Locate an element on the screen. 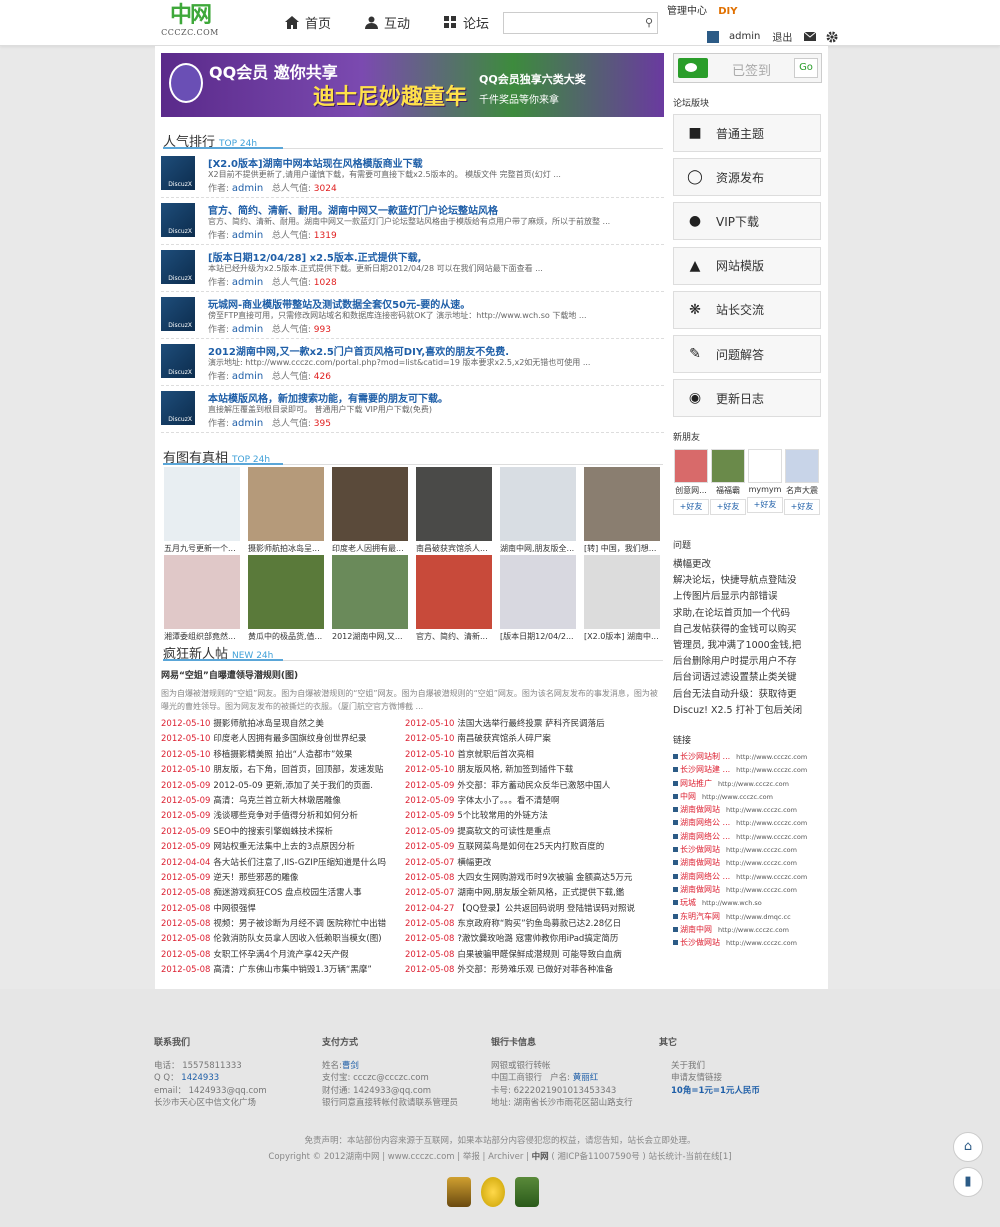  nav-forum: 论坛 is located at coordinates (466, 22).